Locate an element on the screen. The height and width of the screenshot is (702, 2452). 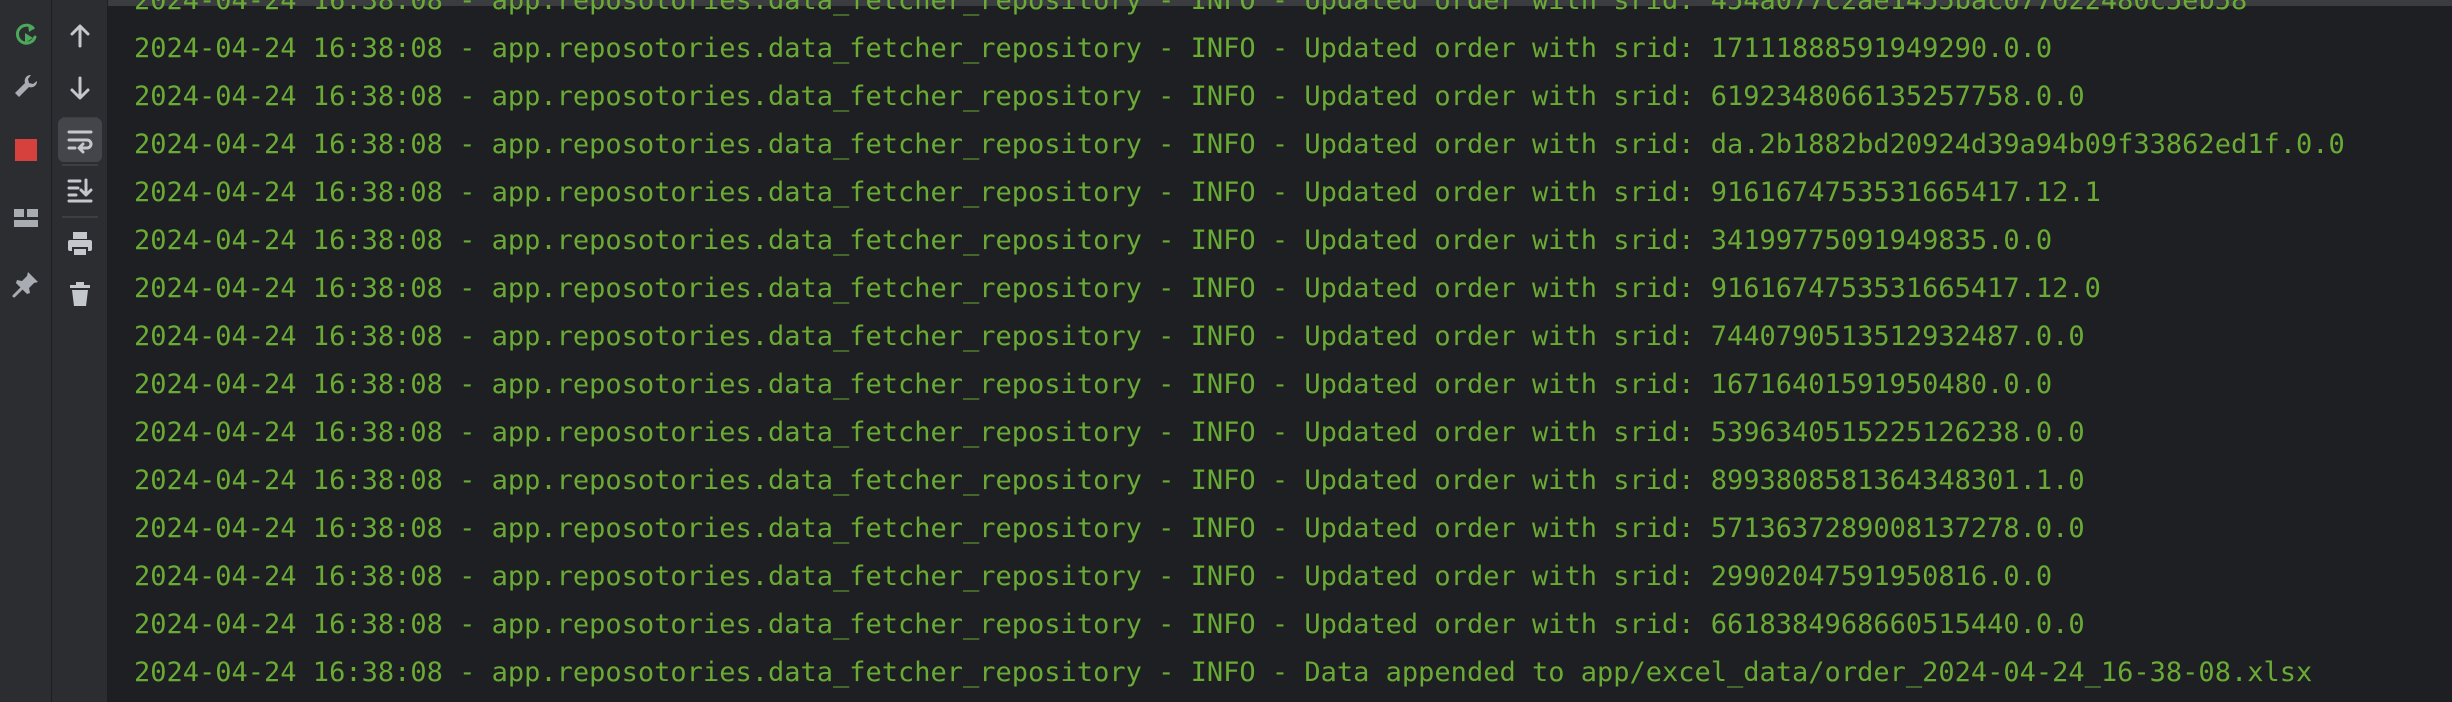
scroll-to-end-button is located at coordinates (80, 190).